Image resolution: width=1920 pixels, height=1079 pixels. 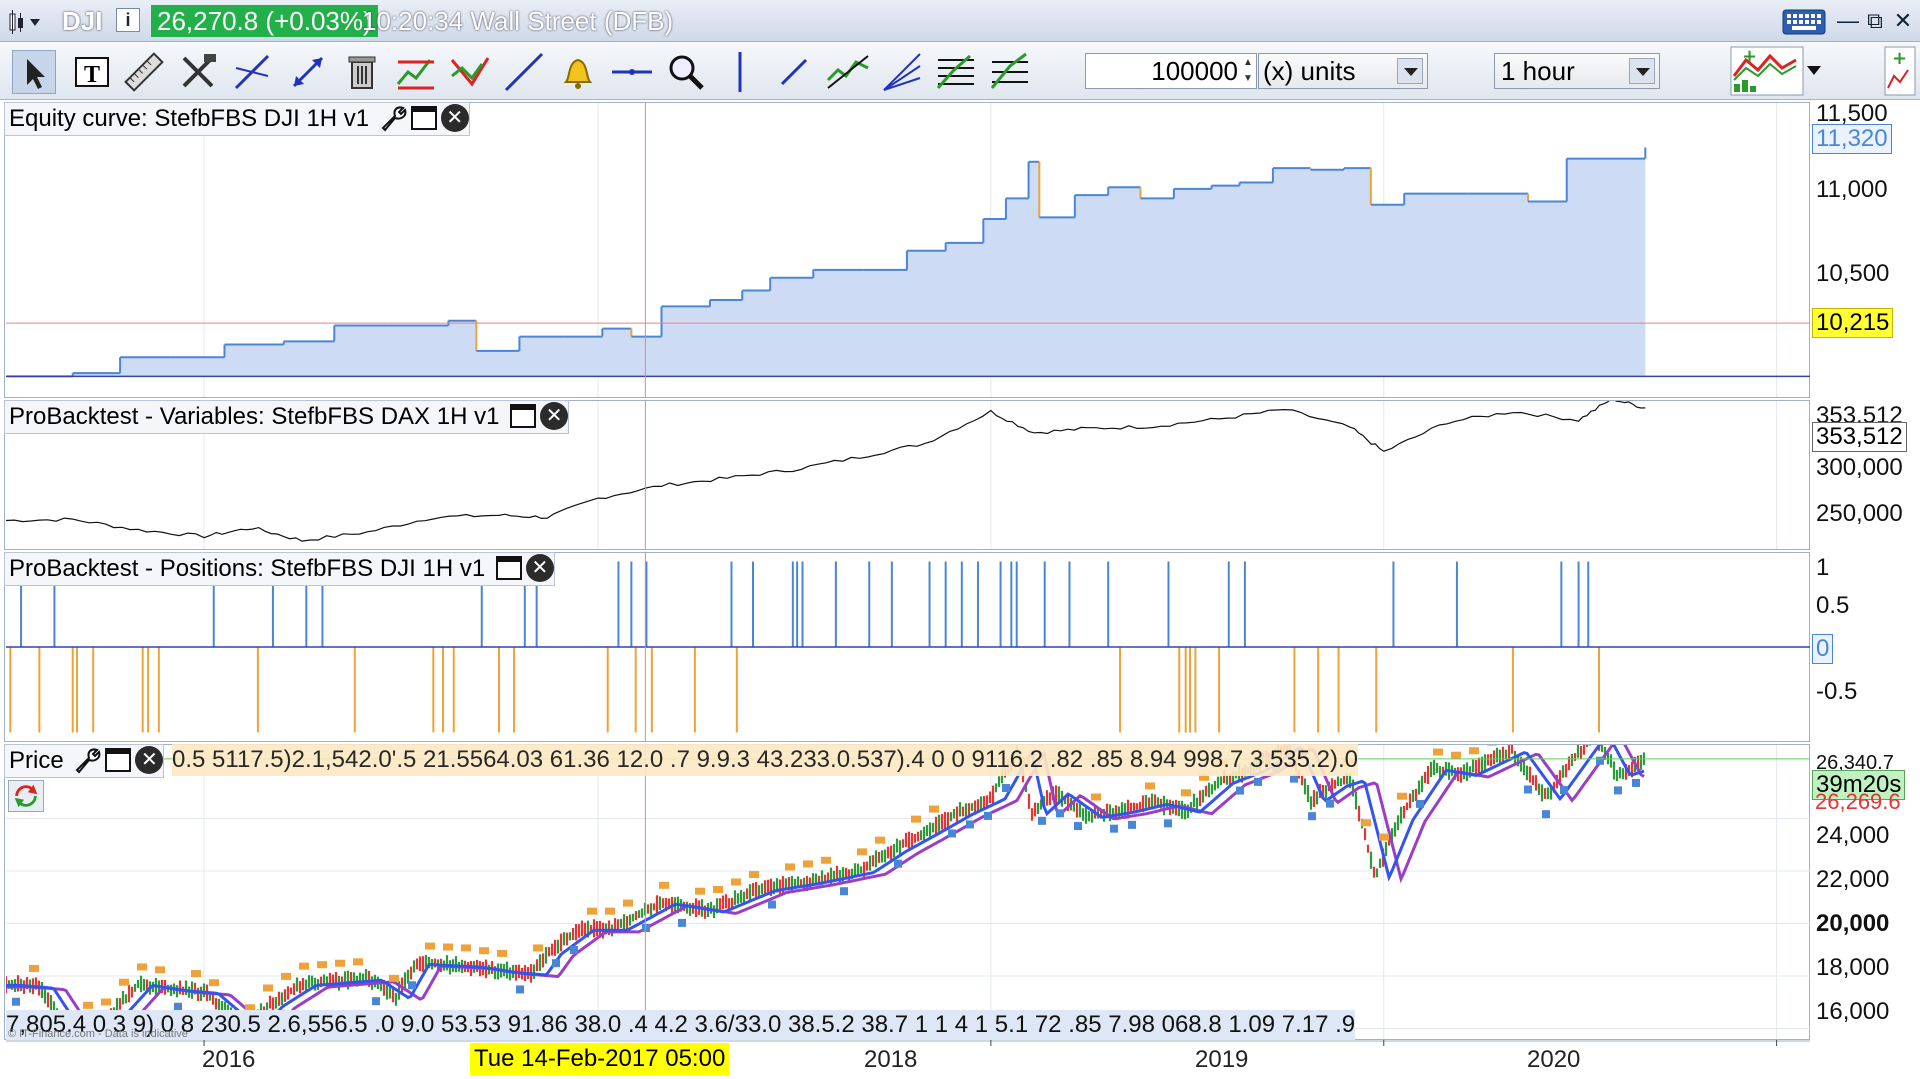 What do you see at coordinates (794, 72) in the screenshot?
I see `segment-icon` at bounding box center [794, 72].